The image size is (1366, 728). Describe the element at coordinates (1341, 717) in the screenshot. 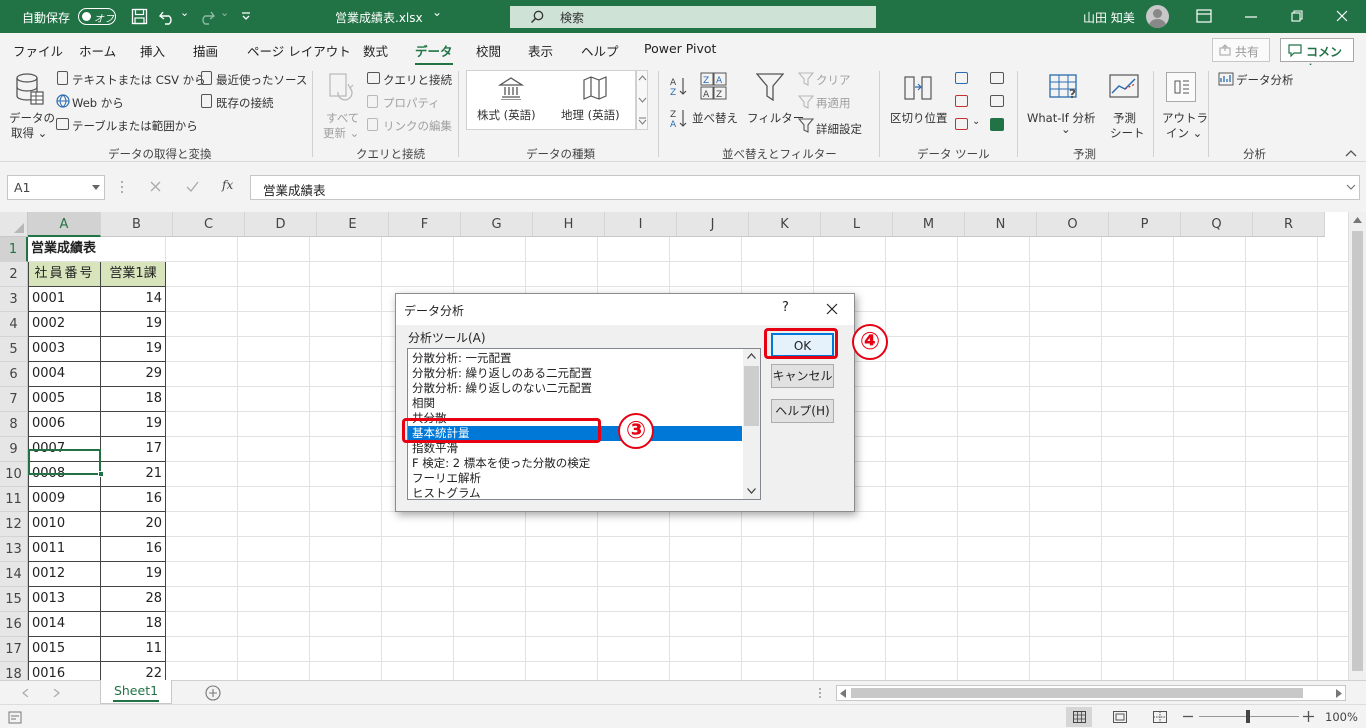

I see `zoom-level: 100%` at that location.